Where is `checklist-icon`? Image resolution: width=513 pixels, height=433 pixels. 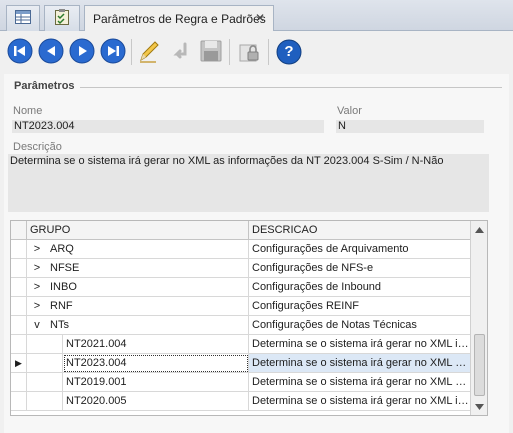 checklist-icon is located at coordinates (62, 18).